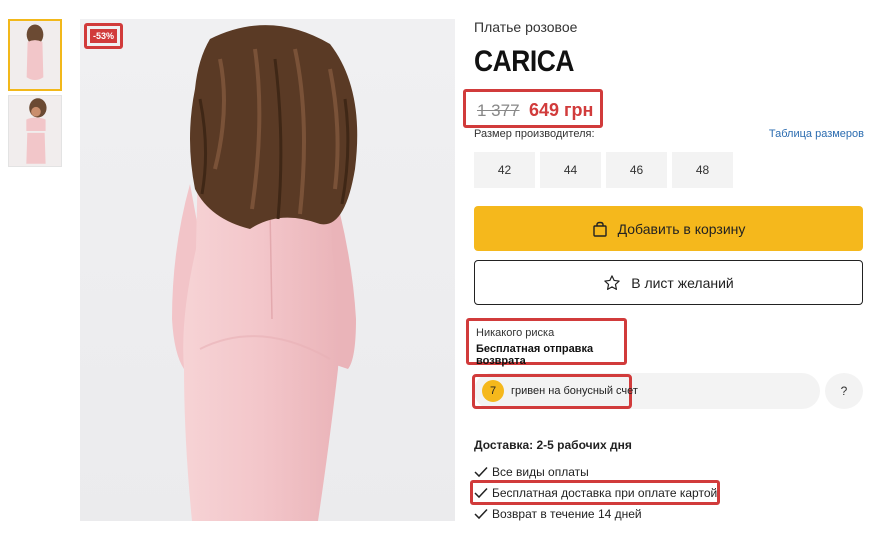 Image resolution: width=895 pixels, height=536 pixels. I want to click on product-subtitle: Платье розовое, so click(526, 27).